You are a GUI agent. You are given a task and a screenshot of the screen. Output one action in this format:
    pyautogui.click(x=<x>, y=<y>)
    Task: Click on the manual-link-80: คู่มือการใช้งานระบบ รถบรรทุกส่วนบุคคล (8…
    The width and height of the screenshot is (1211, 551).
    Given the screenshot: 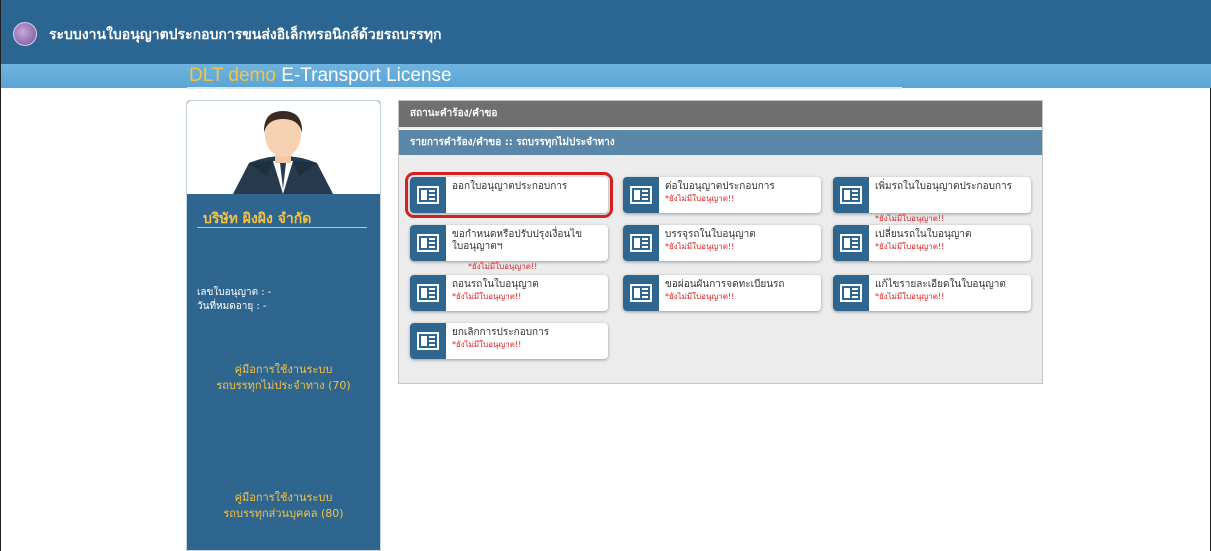 What is the action you would take?
    pyautogui.click(x=283, y=506)
    